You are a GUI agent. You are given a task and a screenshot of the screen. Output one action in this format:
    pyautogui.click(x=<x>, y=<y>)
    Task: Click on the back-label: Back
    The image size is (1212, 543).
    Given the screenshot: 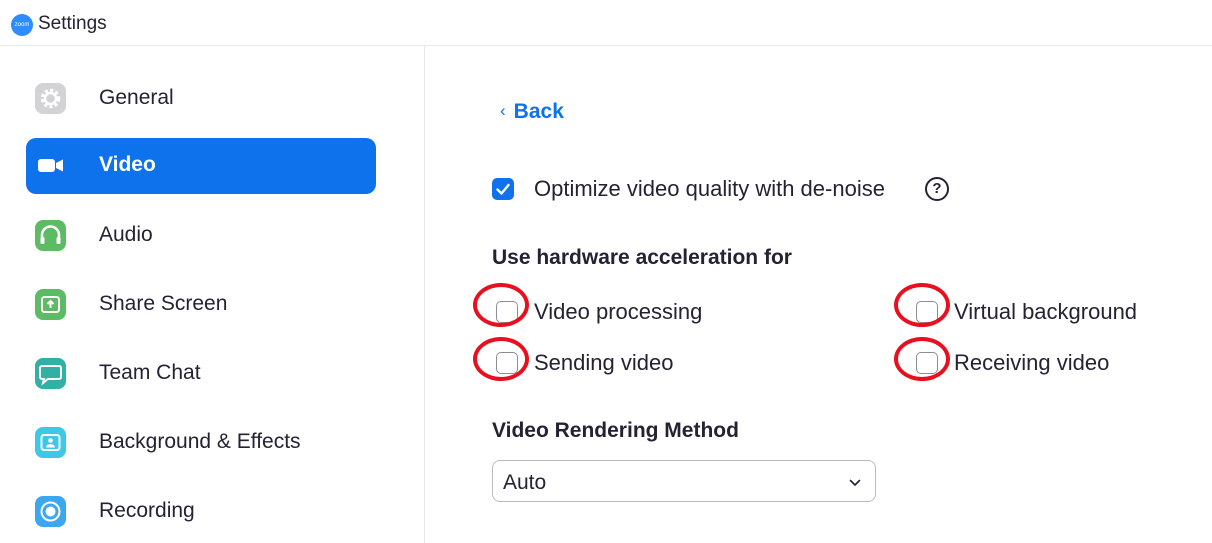 What is the action you would take?
    pyautogui.click(x=538, y=111)
    